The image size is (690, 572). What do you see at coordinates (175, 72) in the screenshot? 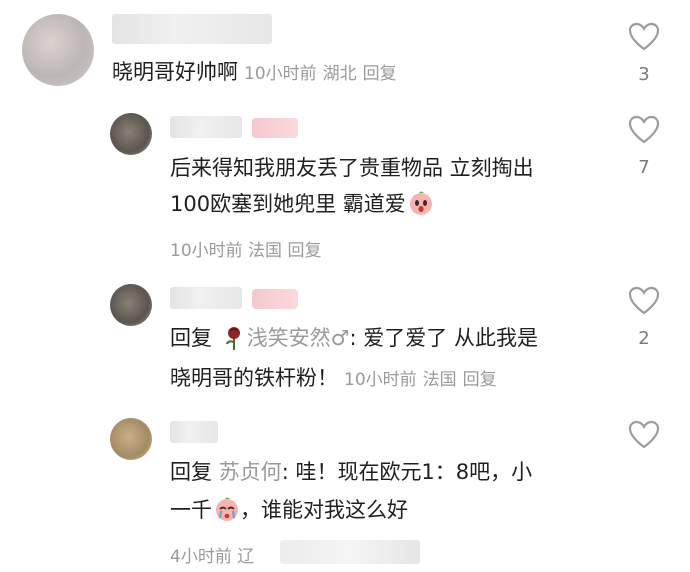
I see `comment-body: 晓明哥好帅啊` at bounding box center [175, 72].